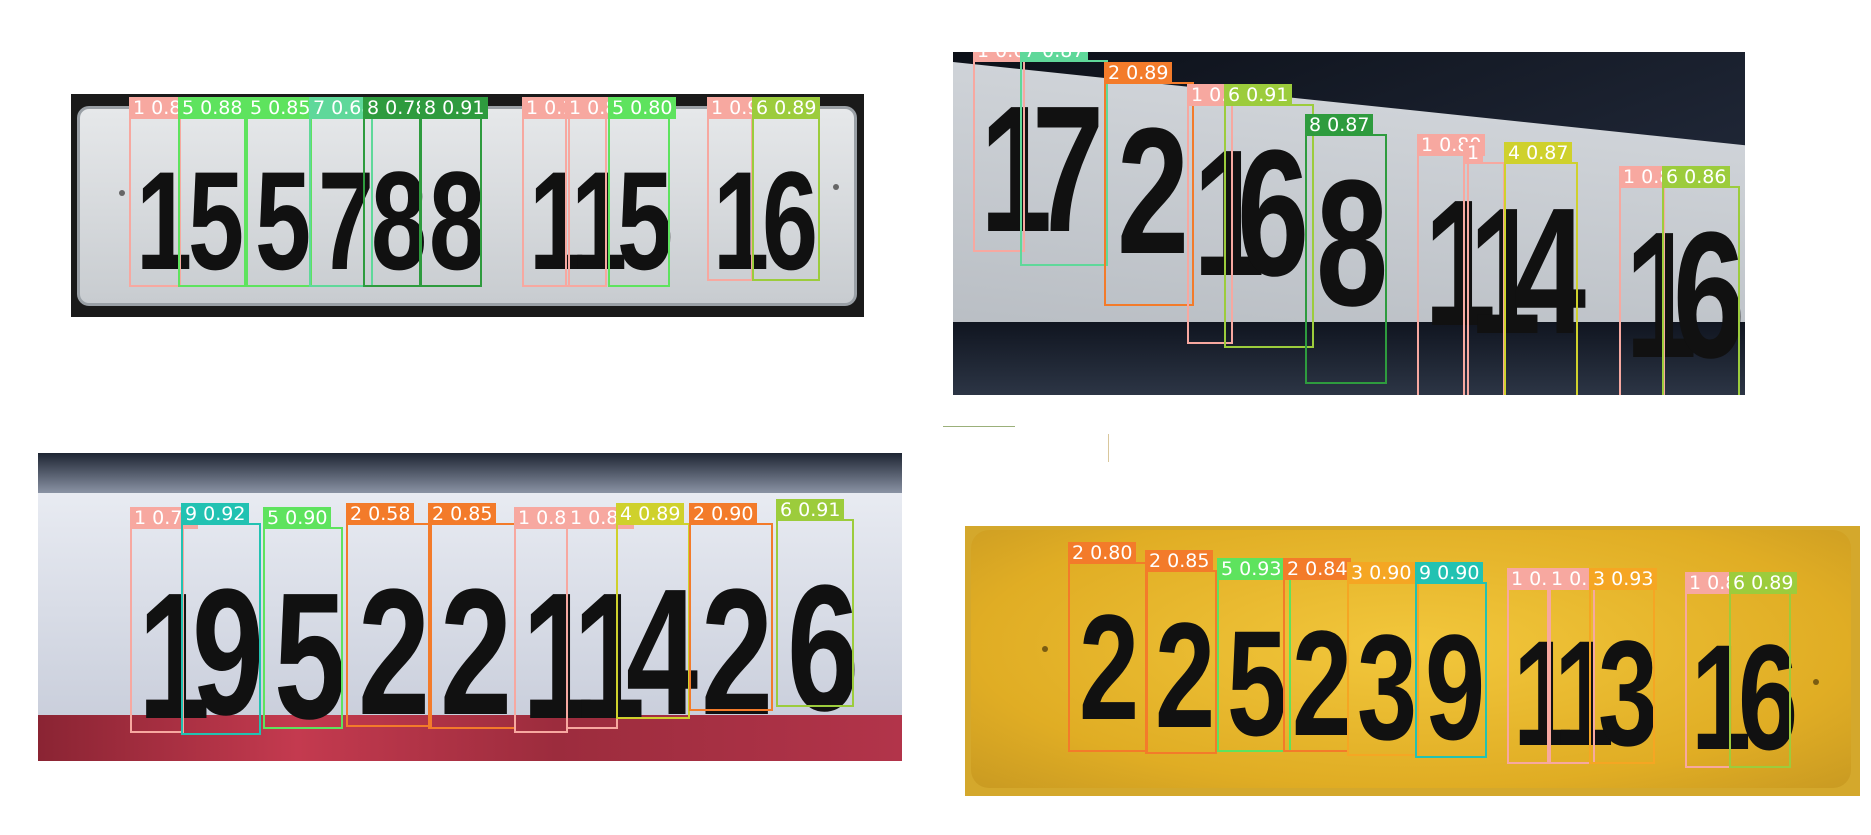  I want to click on detection-box: 3 0.90, so click(1383, 659).